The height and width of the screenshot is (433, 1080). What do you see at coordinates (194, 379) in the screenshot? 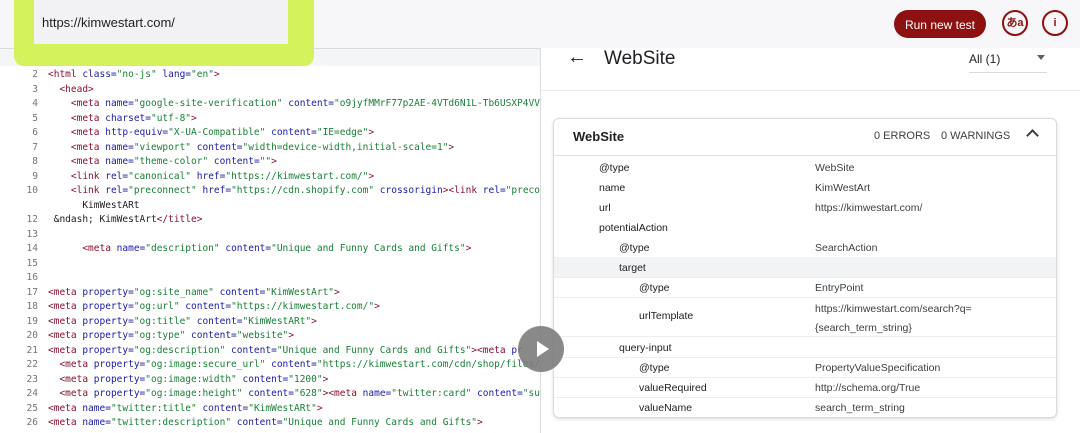
I see `code-token: "og:image:width"` at bounding box center [194, 379].